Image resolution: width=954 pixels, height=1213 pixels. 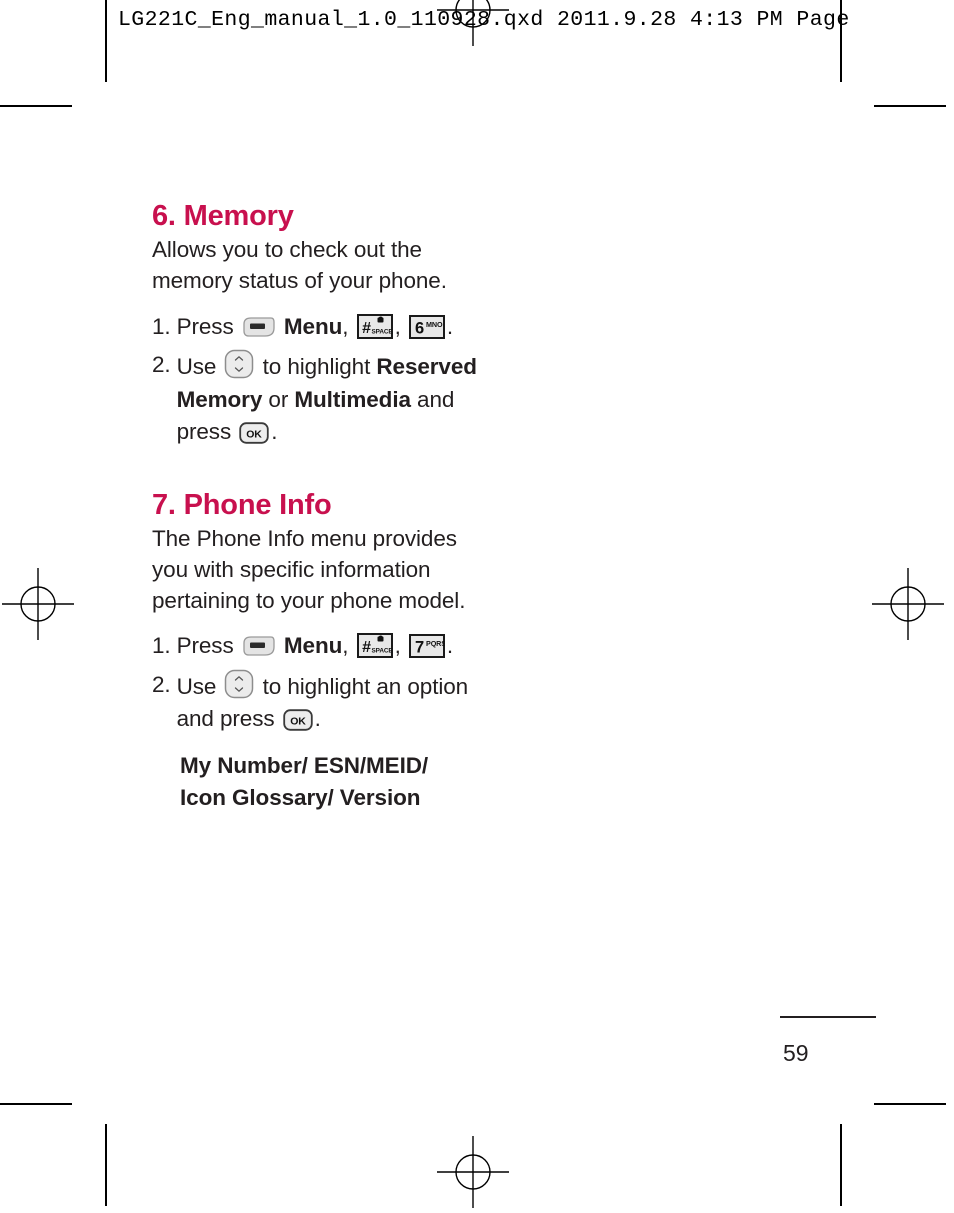 I want to click on crop-mark-top-left, so click(x=36, y=106).